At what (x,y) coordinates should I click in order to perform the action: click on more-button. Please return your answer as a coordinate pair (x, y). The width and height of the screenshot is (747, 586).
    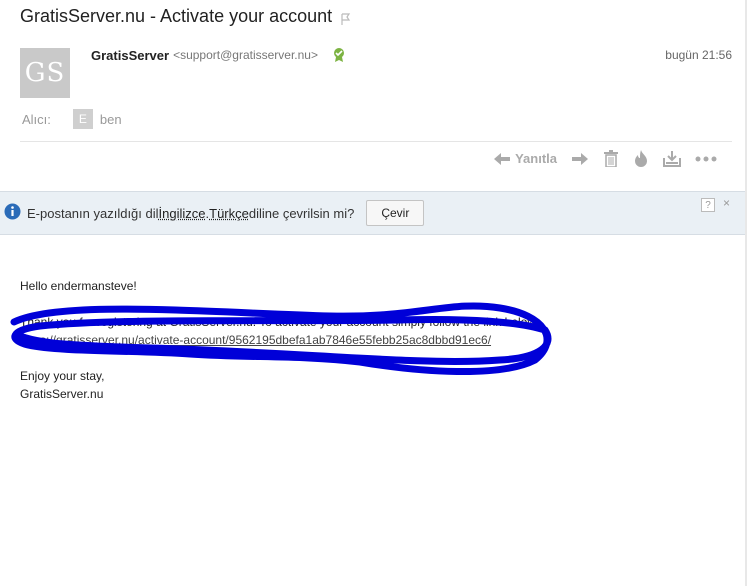
    Looking at the image, I should click on (706, 159).